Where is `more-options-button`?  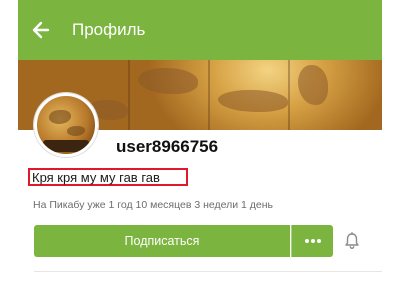 more-options-button is located at coordinates (312, 241).